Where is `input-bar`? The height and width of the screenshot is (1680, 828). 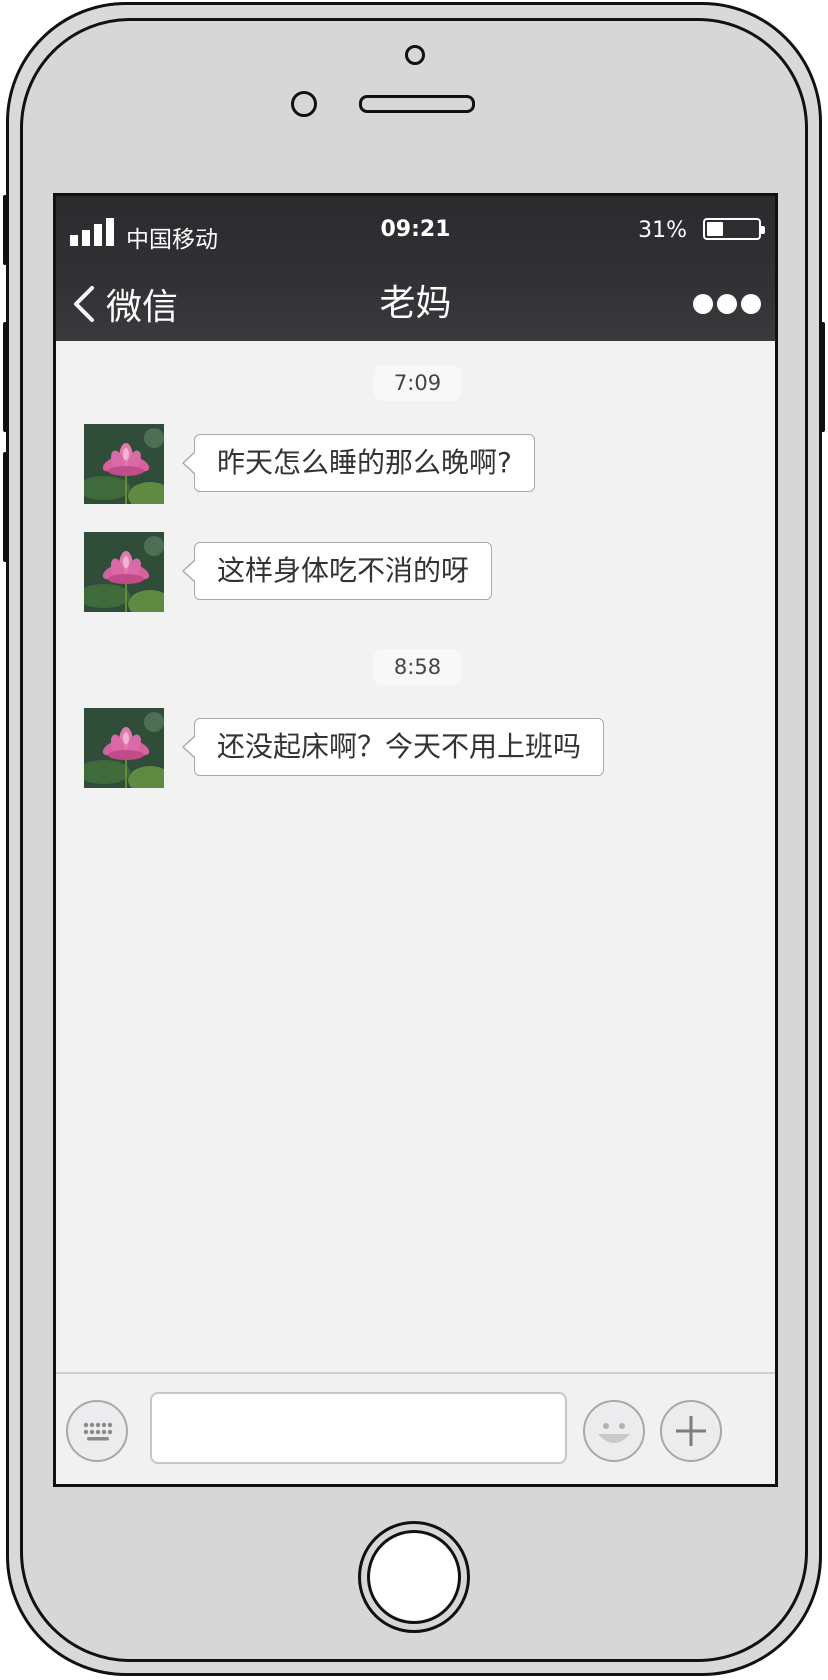 input-bar is located at coordinates (415, 1428).